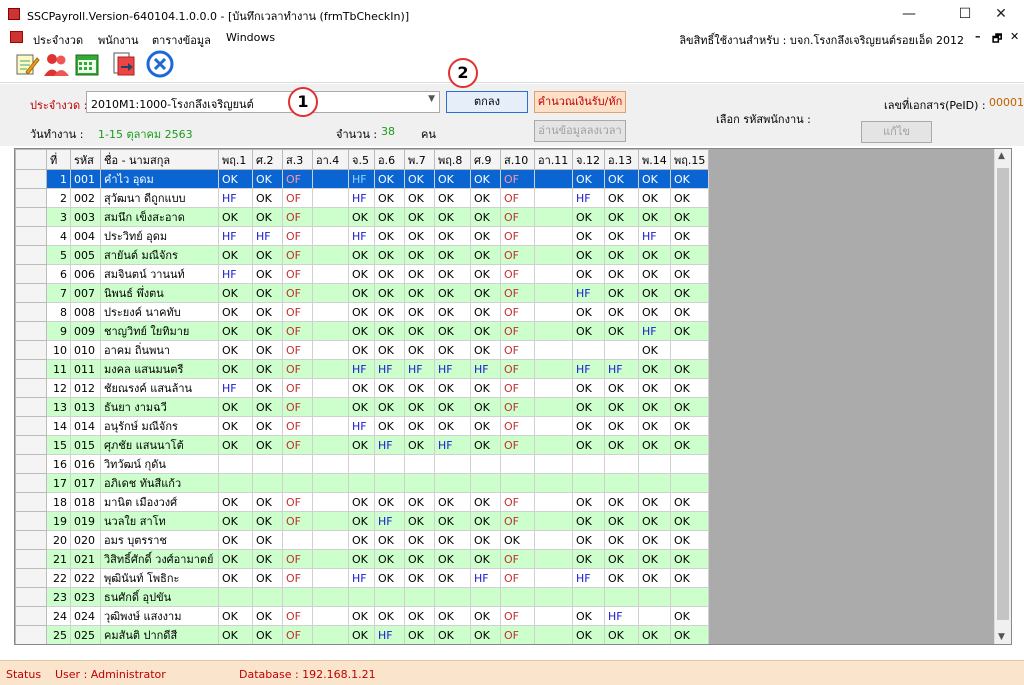 The width and height of the screenshot is (1024, 685). What do you see at coordinates (58, 559) in the screenshot?
I see `row-number-cell: 21` at bounding box center [58, 559].